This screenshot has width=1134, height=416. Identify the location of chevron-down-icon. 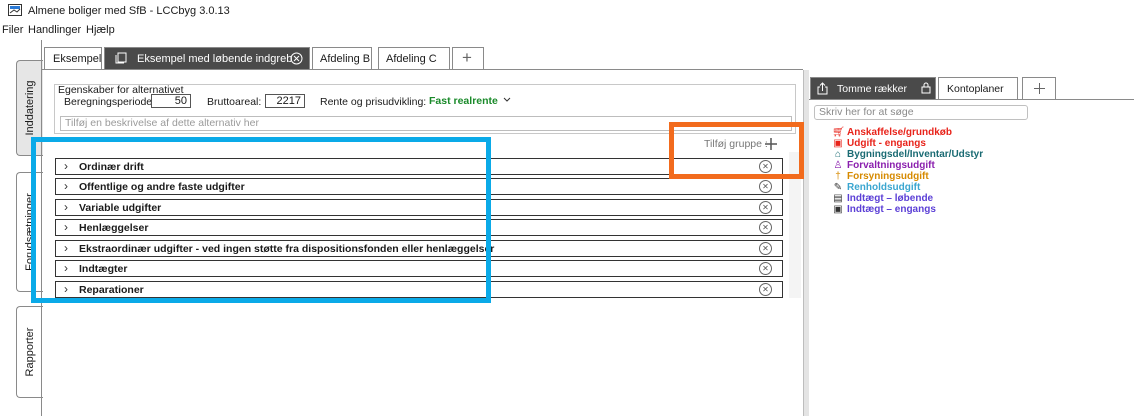
(507, 99).